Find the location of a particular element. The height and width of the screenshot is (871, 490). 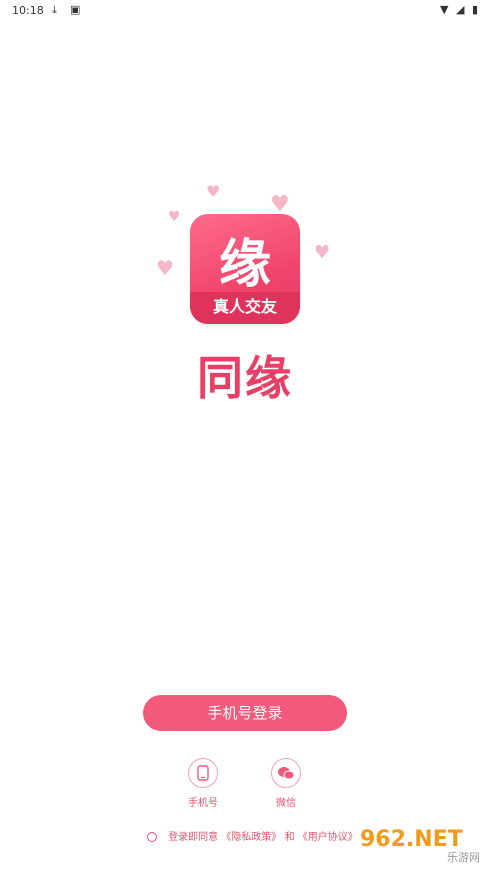

phone-login-option: 手机号 is located at coordinates (203, 783).